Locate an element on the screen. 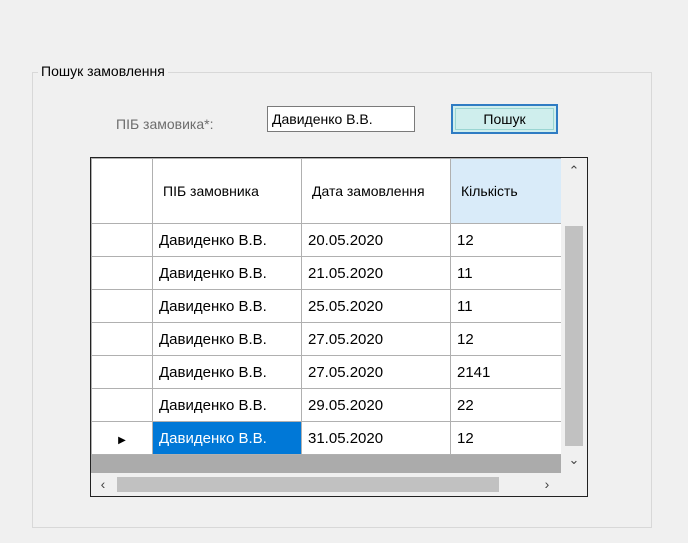  column-header-customer: ПІБ замовника is located at coordinates (227, 191).